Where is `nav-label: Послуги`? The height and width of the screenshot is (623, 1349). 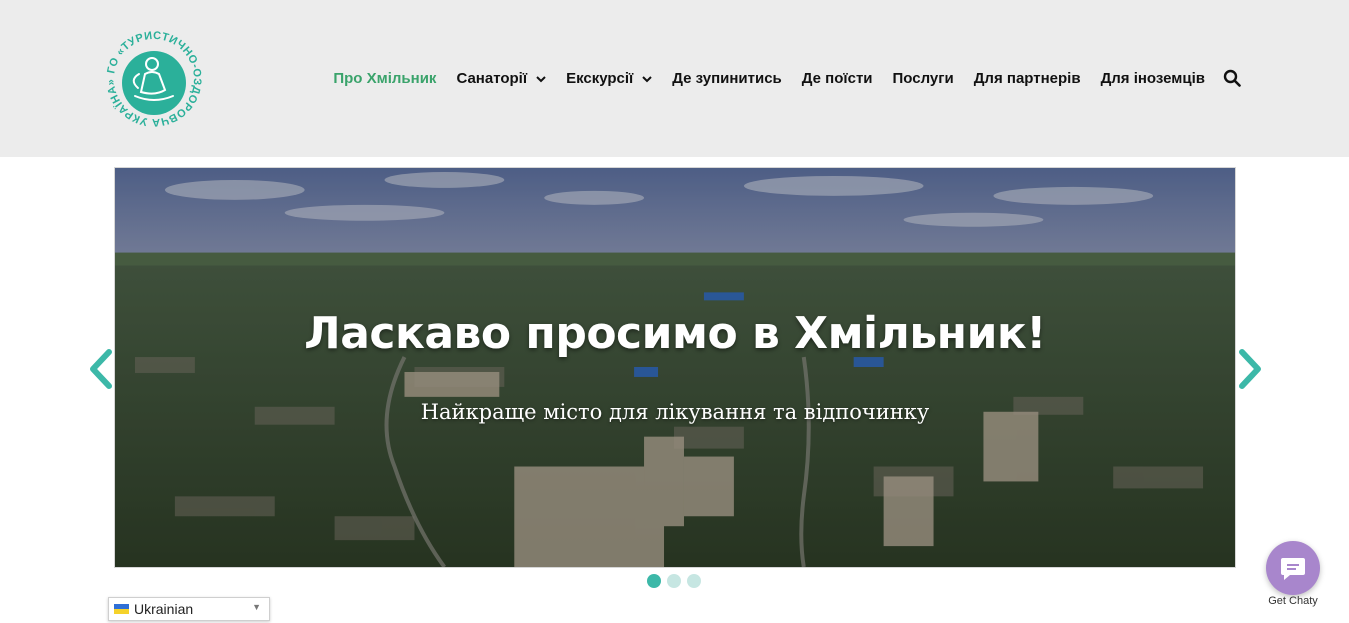 nav-label: Послуги is located at coordinates (923, 78).